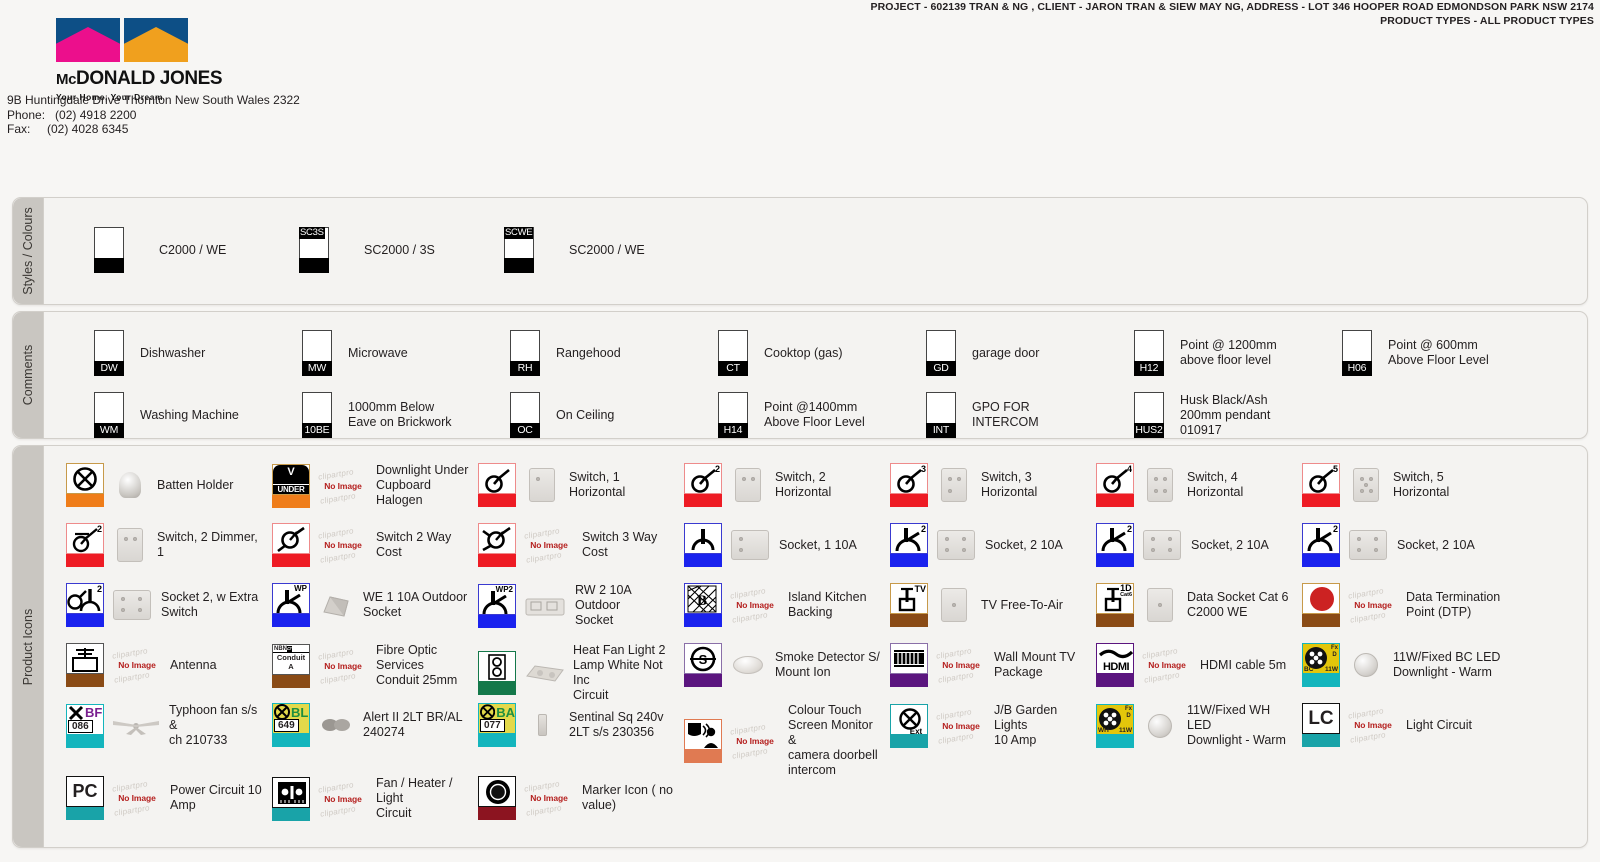 This screenshot has height=862, width=1600. I want to click on product-icon-item: Socket, 1 10A, so click(784, 545).